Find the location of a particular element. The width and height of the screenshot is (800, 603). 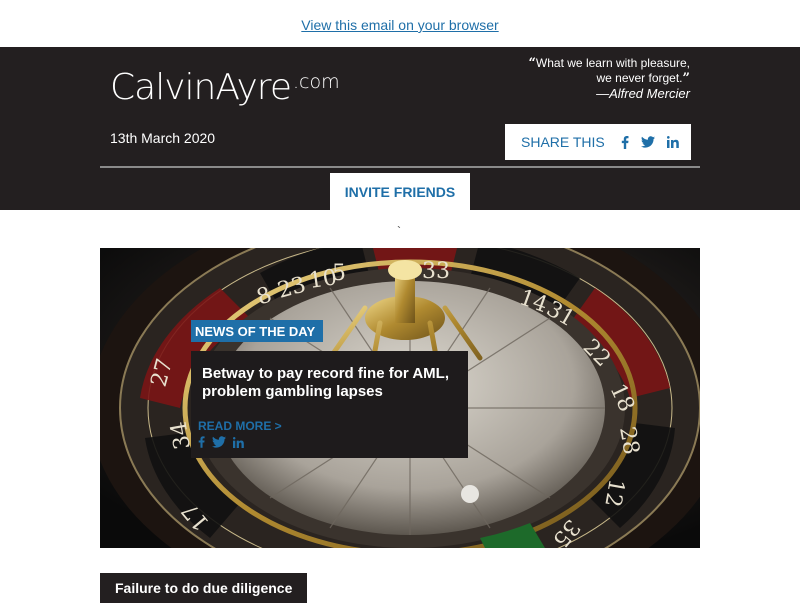

share-label: SHARE THIS is located at coordinates (563, 142).